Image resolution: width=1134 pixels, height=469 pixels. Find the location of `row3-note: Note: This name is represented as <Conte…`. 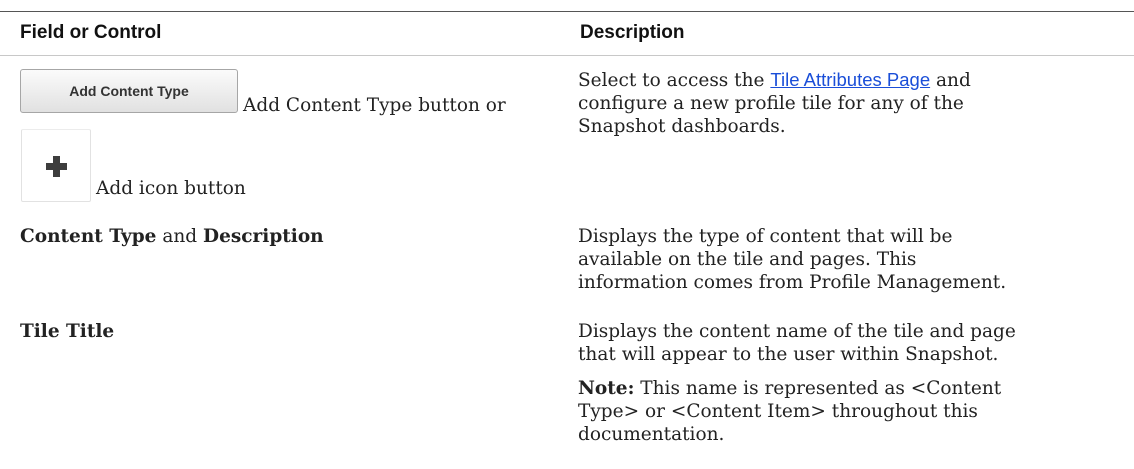

row3-note: Note: This name is represented as <Conte… is located at coordinates (790, 411).